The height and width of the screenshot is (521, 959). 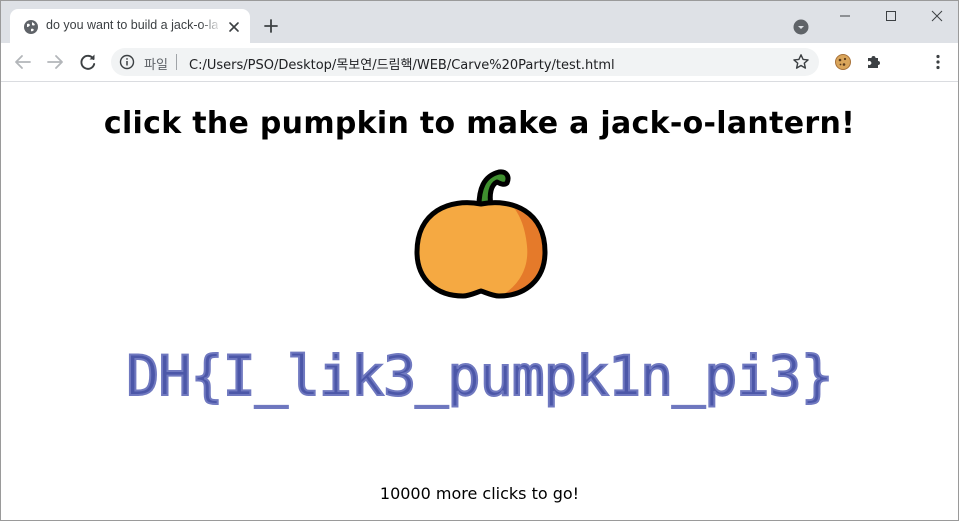 I want to click on plus-icon, so click(x=271, y=26).